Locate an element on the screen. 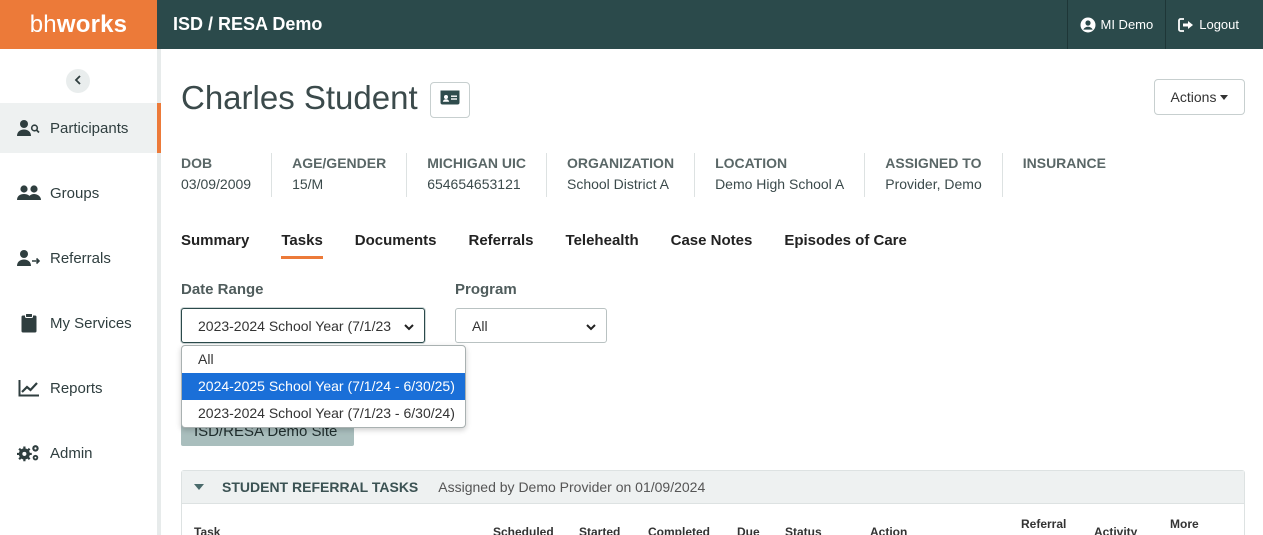 Image resolution: width=1263 pixels, height=535 pixels. sidebar-item-label: Groups is located at coordinates (75, 193).